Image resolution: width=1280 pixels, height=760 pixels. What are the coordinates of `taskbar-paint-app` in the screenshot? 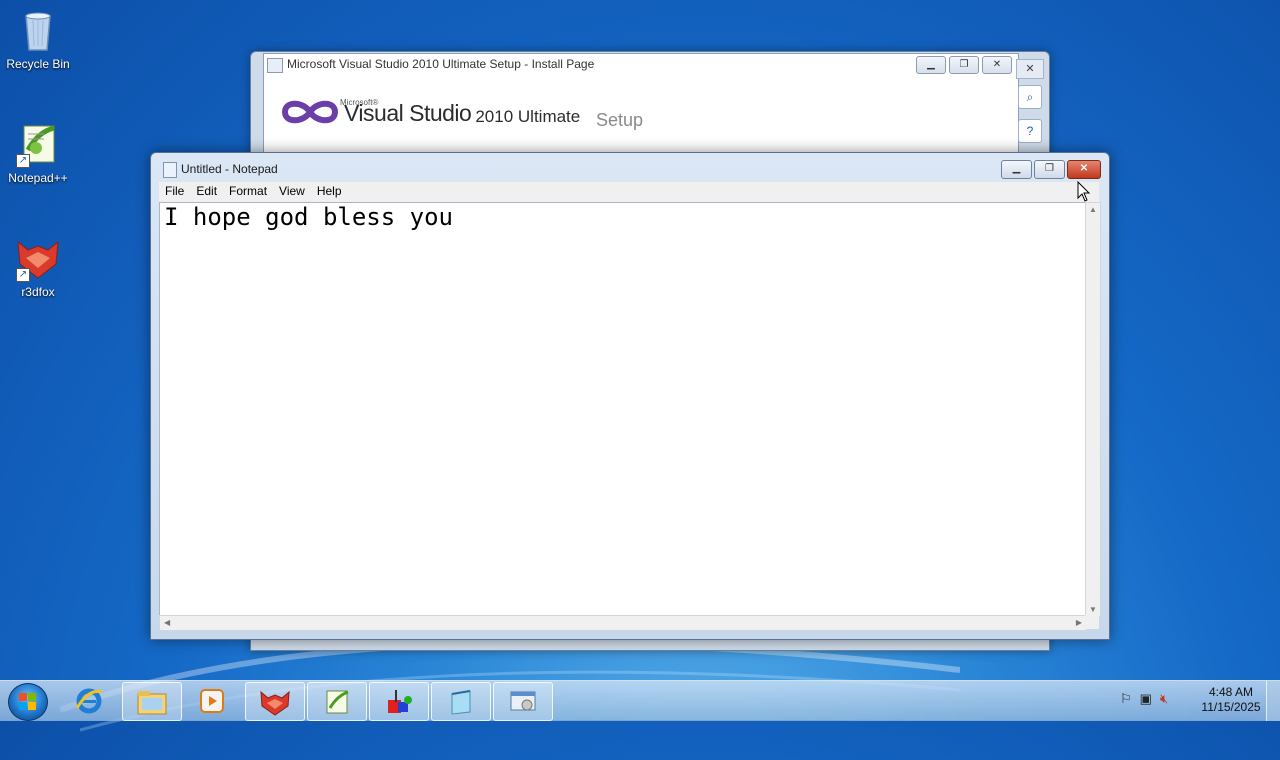 It's located at (399, 701).